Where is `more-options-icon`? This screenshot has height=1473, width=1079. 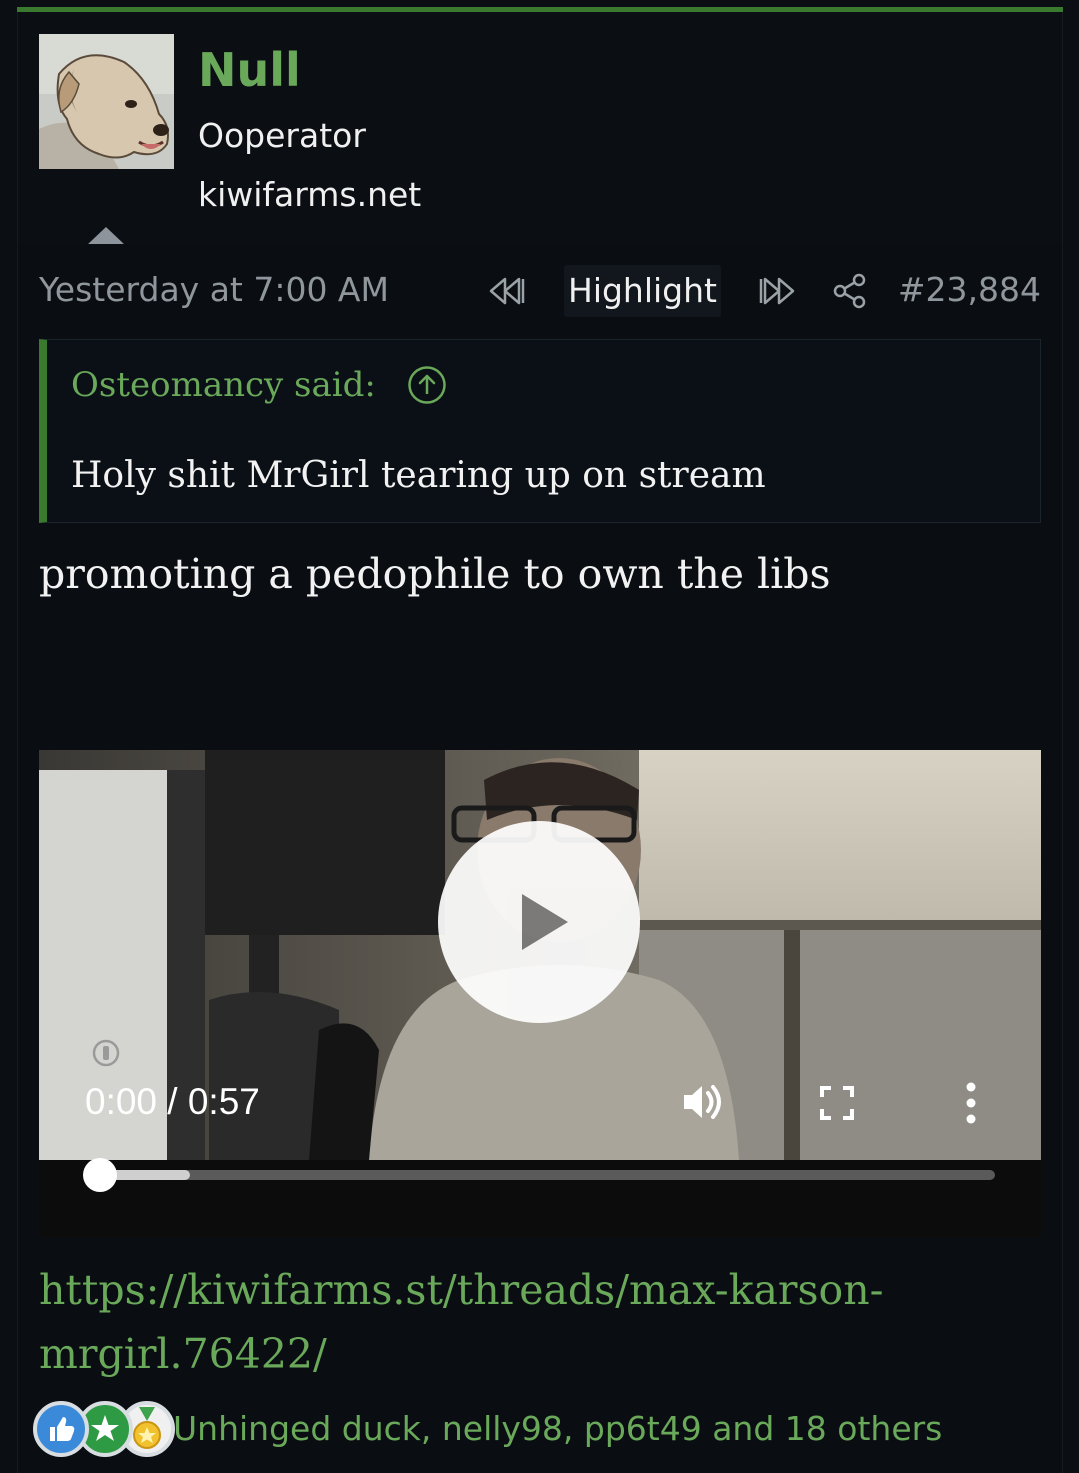 more-options-icon is located at coordinates (971, 1103).